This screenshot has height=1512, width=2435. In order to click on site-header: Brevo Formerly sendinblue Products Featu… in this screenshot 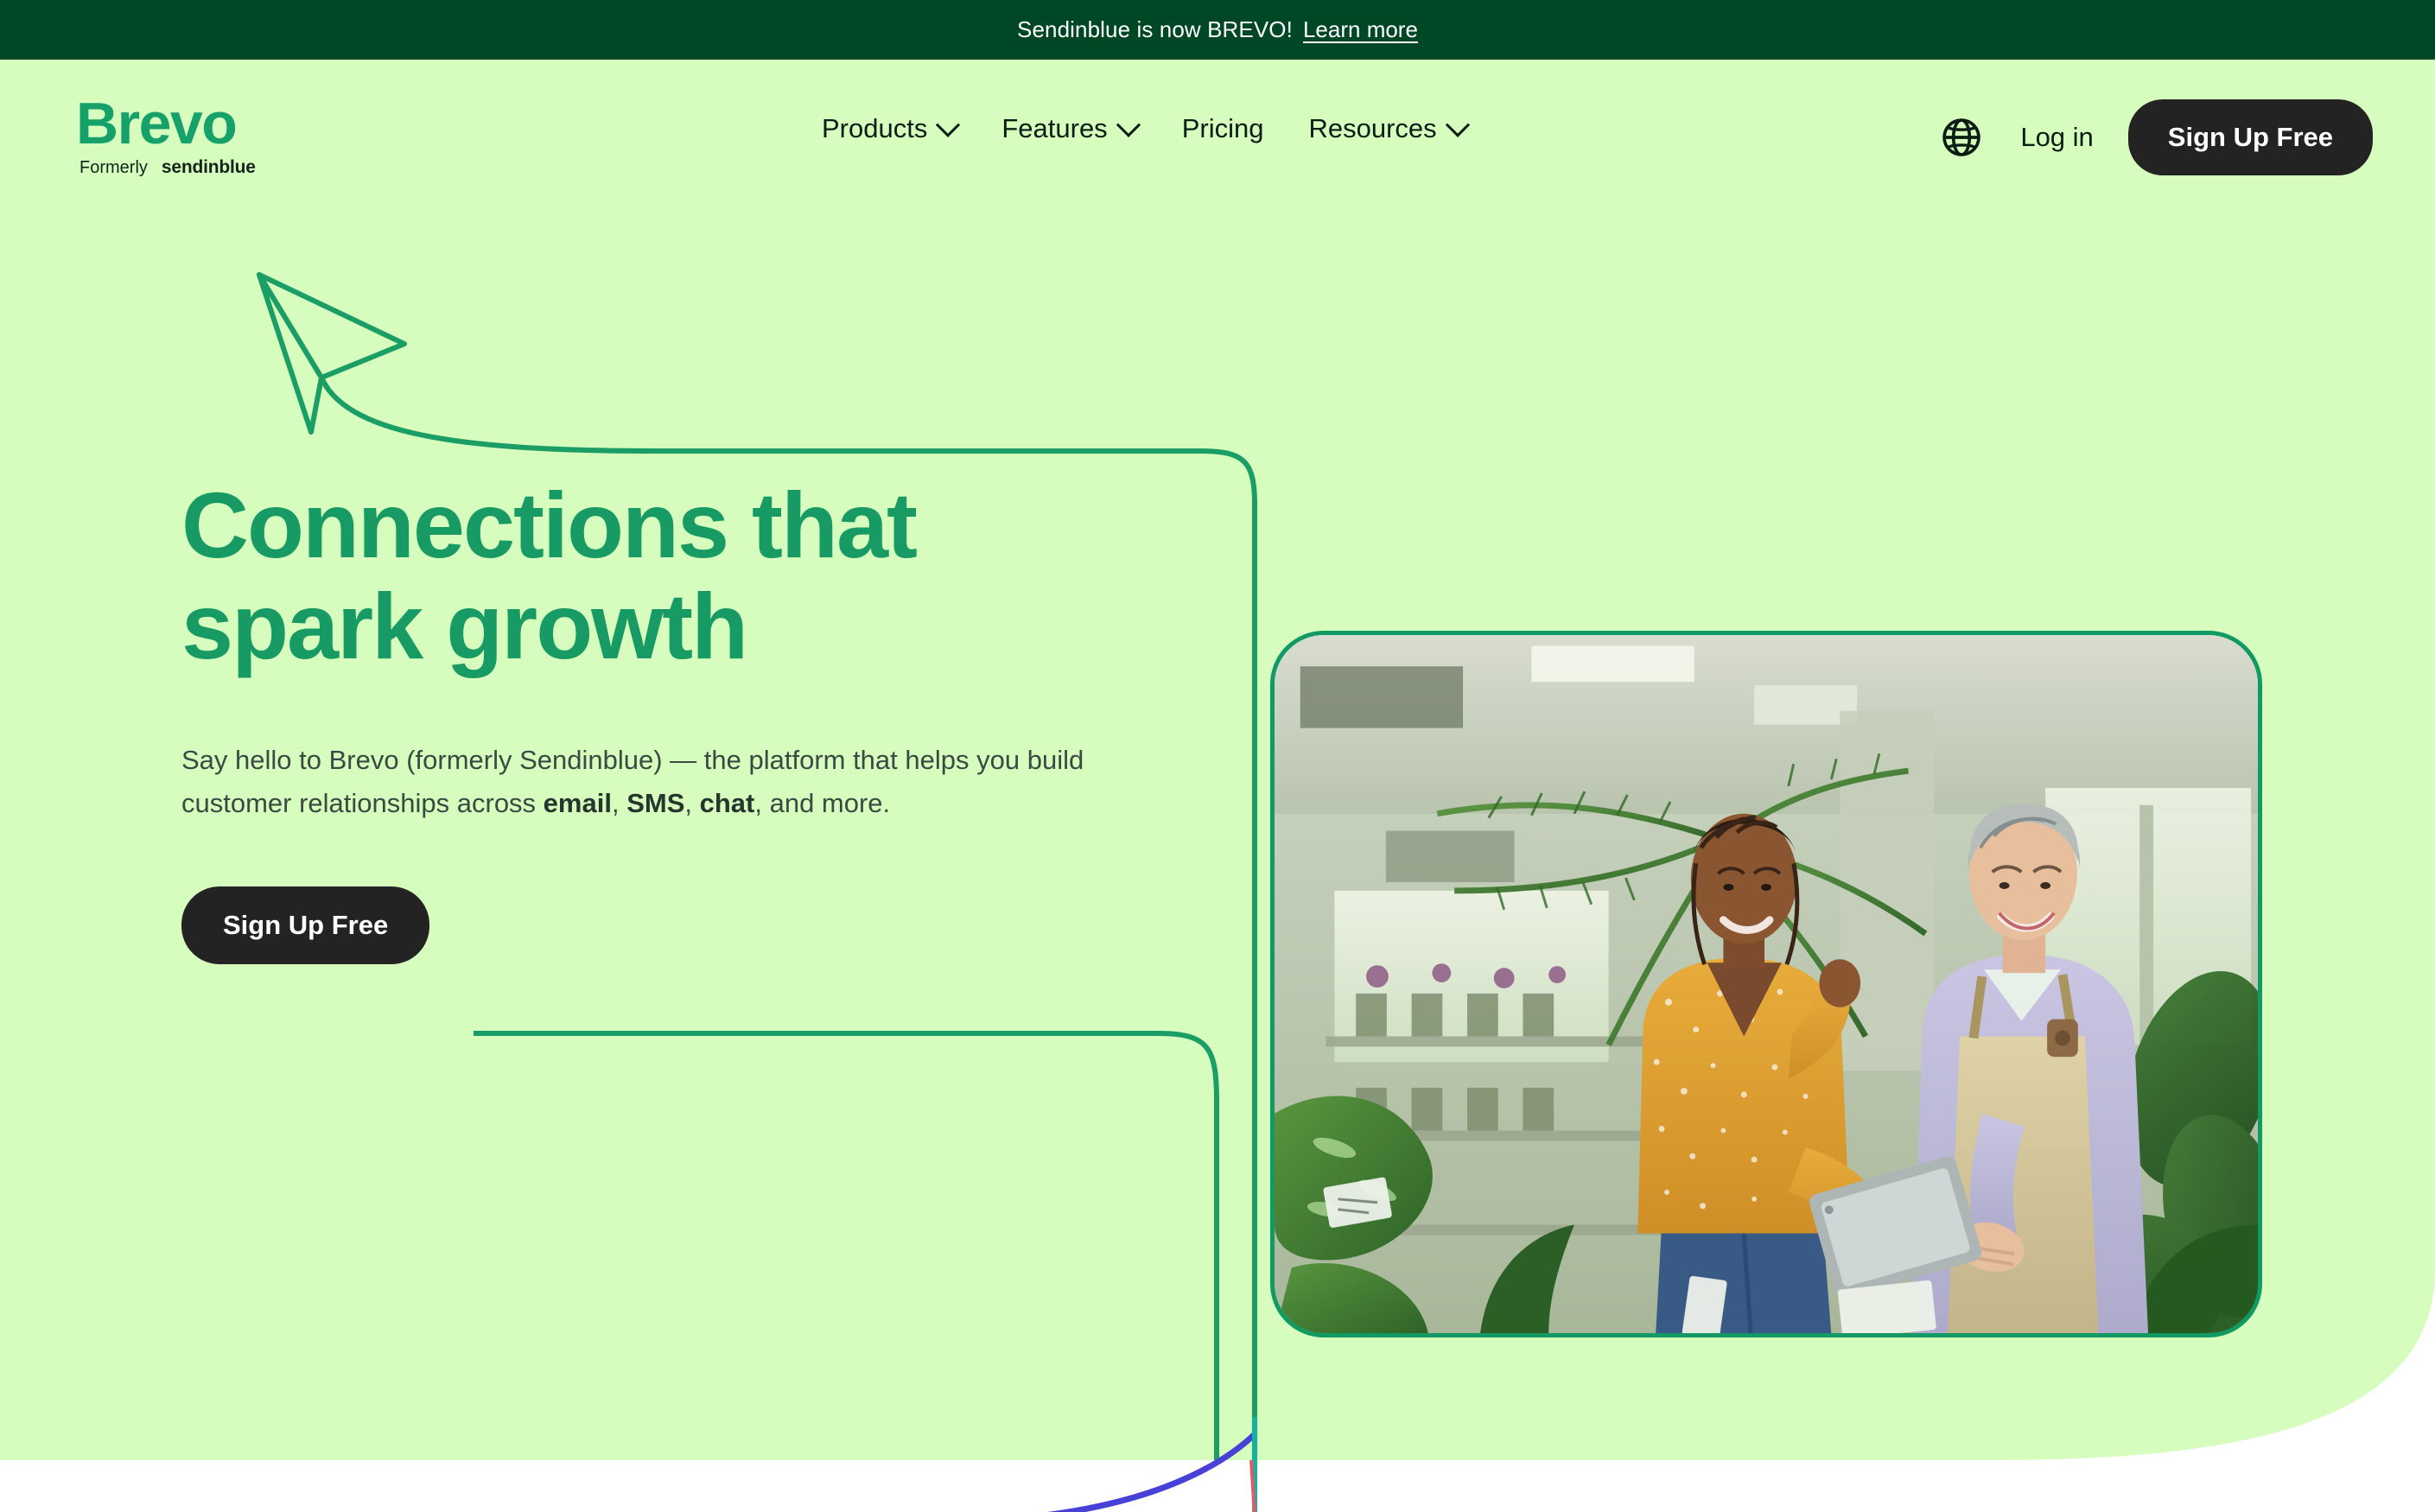, I will do `click(1217, 121)`.